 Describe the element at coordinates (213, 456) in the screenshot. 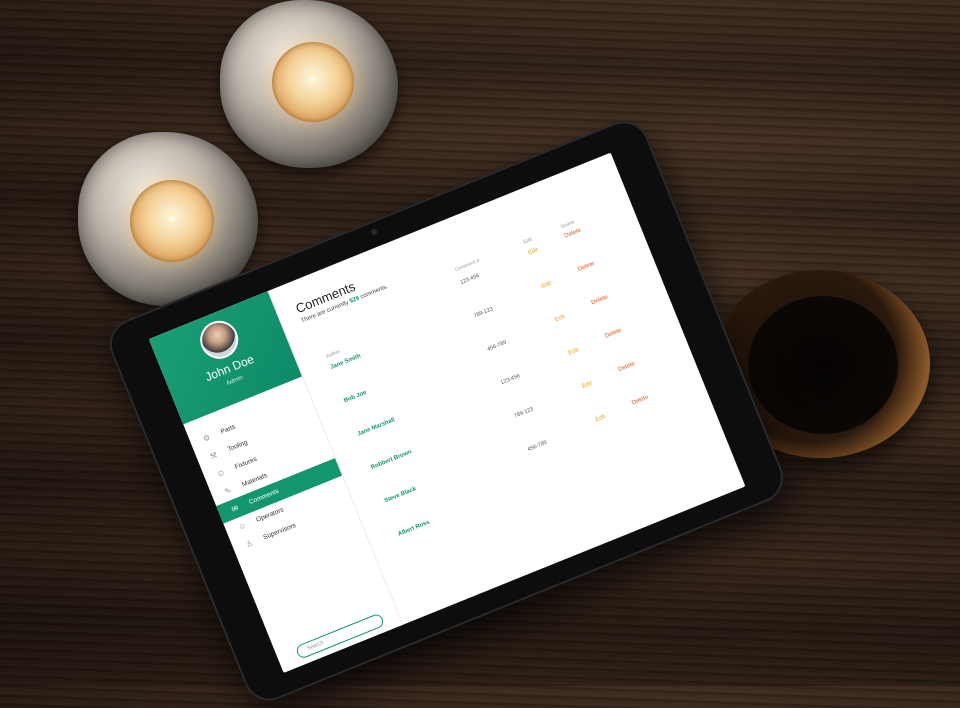

I see `tools-icon: ⚒` at that location.